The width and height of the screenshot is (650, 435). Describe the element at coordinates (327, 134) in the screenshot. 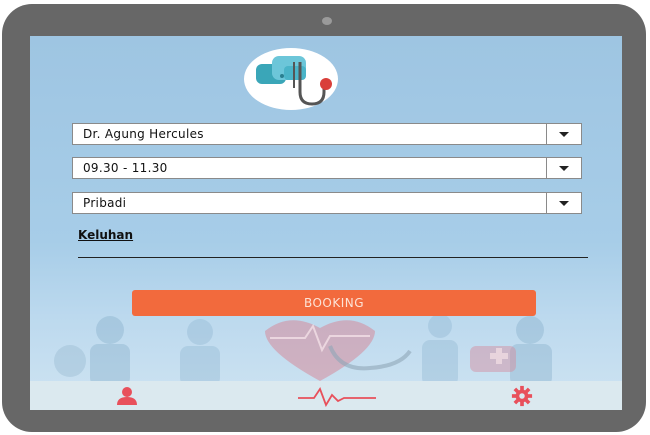

I see `doctor-select: Dr. Agung Hercules` at that location.